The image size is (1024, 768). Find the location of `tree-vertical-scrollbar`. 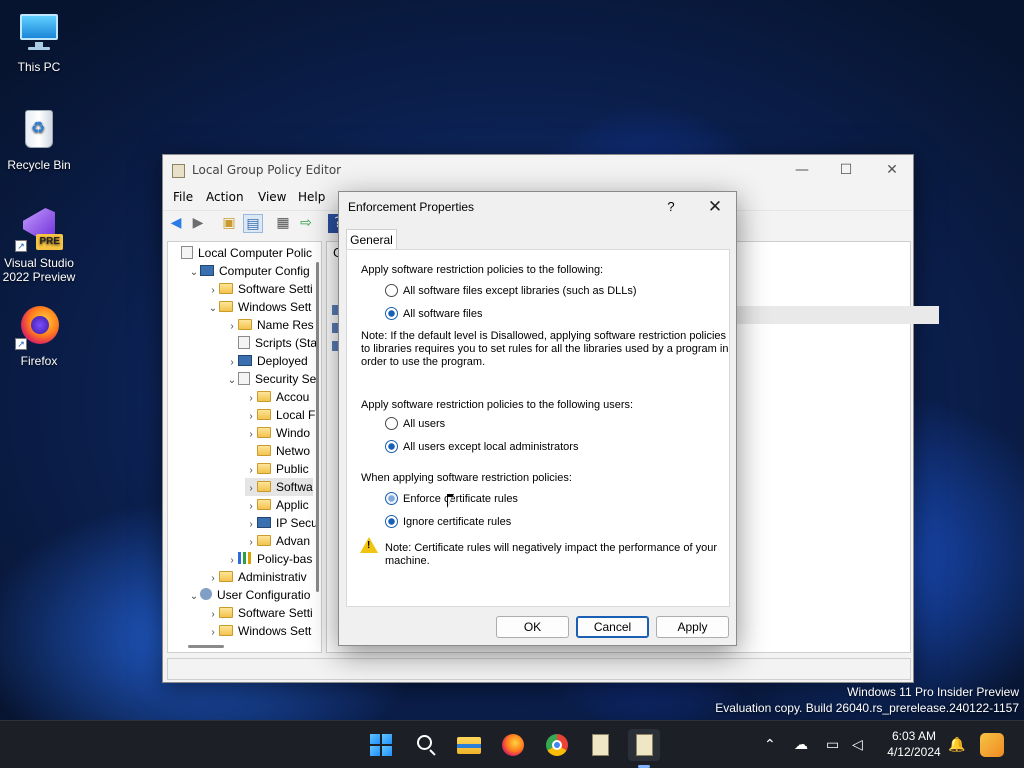

tree-vertical-scrollbar is located at coordinates (317, 427).